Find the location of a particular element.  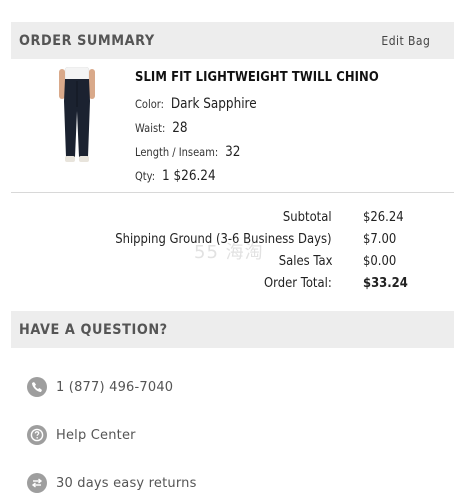

sales-tax-value: $0.00 is located at coordinates (380, 261).